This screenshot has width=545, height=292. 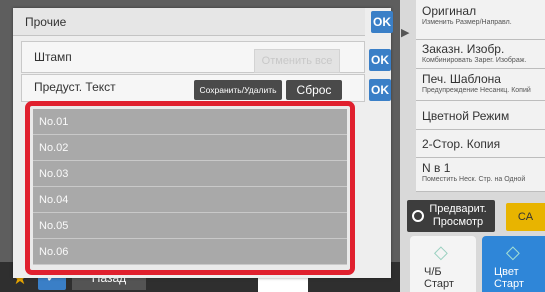 I want to click on start-color-label: Цвет Старт, so click(x=509, y=278).